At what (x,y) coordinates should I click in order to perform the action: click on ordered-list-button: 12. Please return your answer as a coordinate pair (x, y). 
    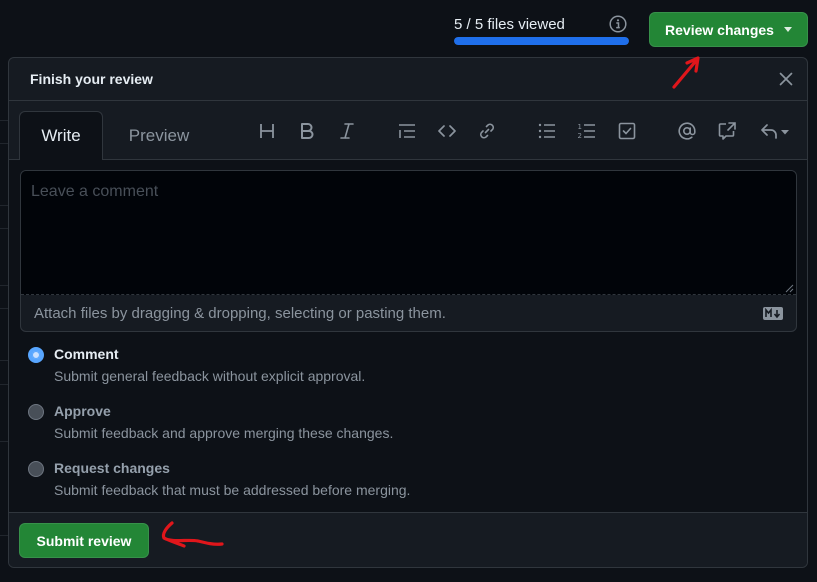
    Looking at the image, I should click on (587, 131).